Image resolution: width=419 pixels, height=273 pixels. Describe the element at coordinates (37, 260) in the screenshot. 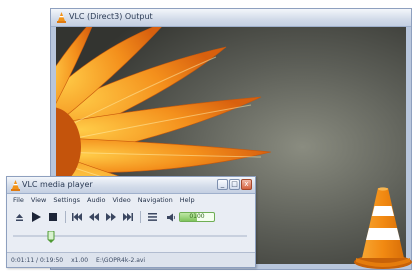

I see `status-time: 0:01:11 / 0:19:50` at that location.